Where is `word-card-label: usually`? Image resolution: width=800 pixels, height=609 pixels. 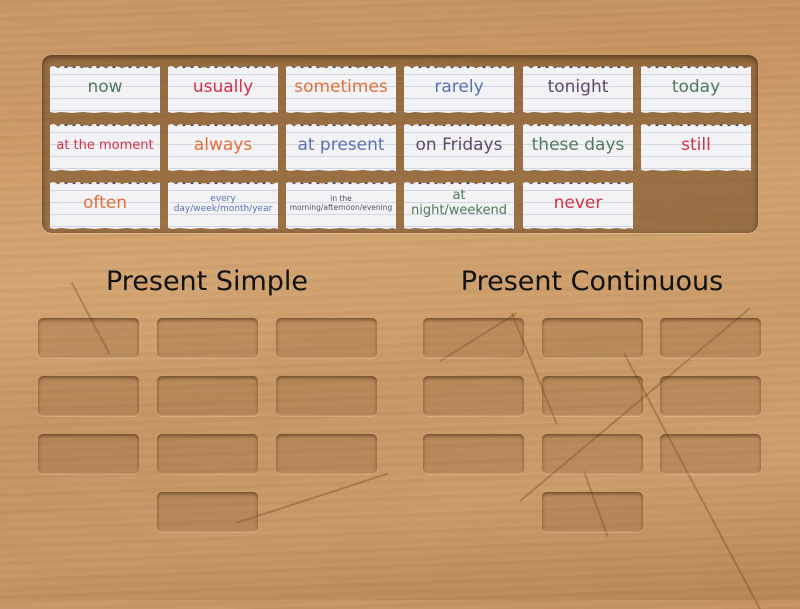
word-card-label: usually is located at coordinates (223, 87).